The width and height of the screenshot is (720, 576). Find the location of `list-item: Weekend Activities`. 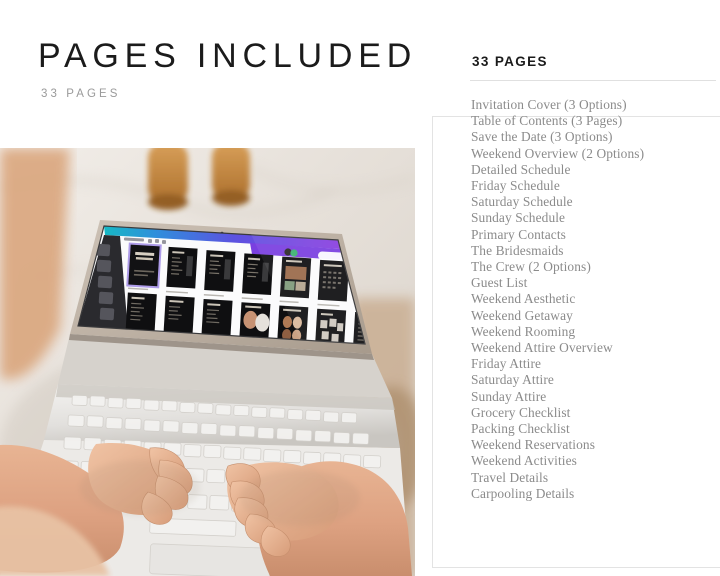

list-item: Weekend Activities is located at coordinates (524, 461).